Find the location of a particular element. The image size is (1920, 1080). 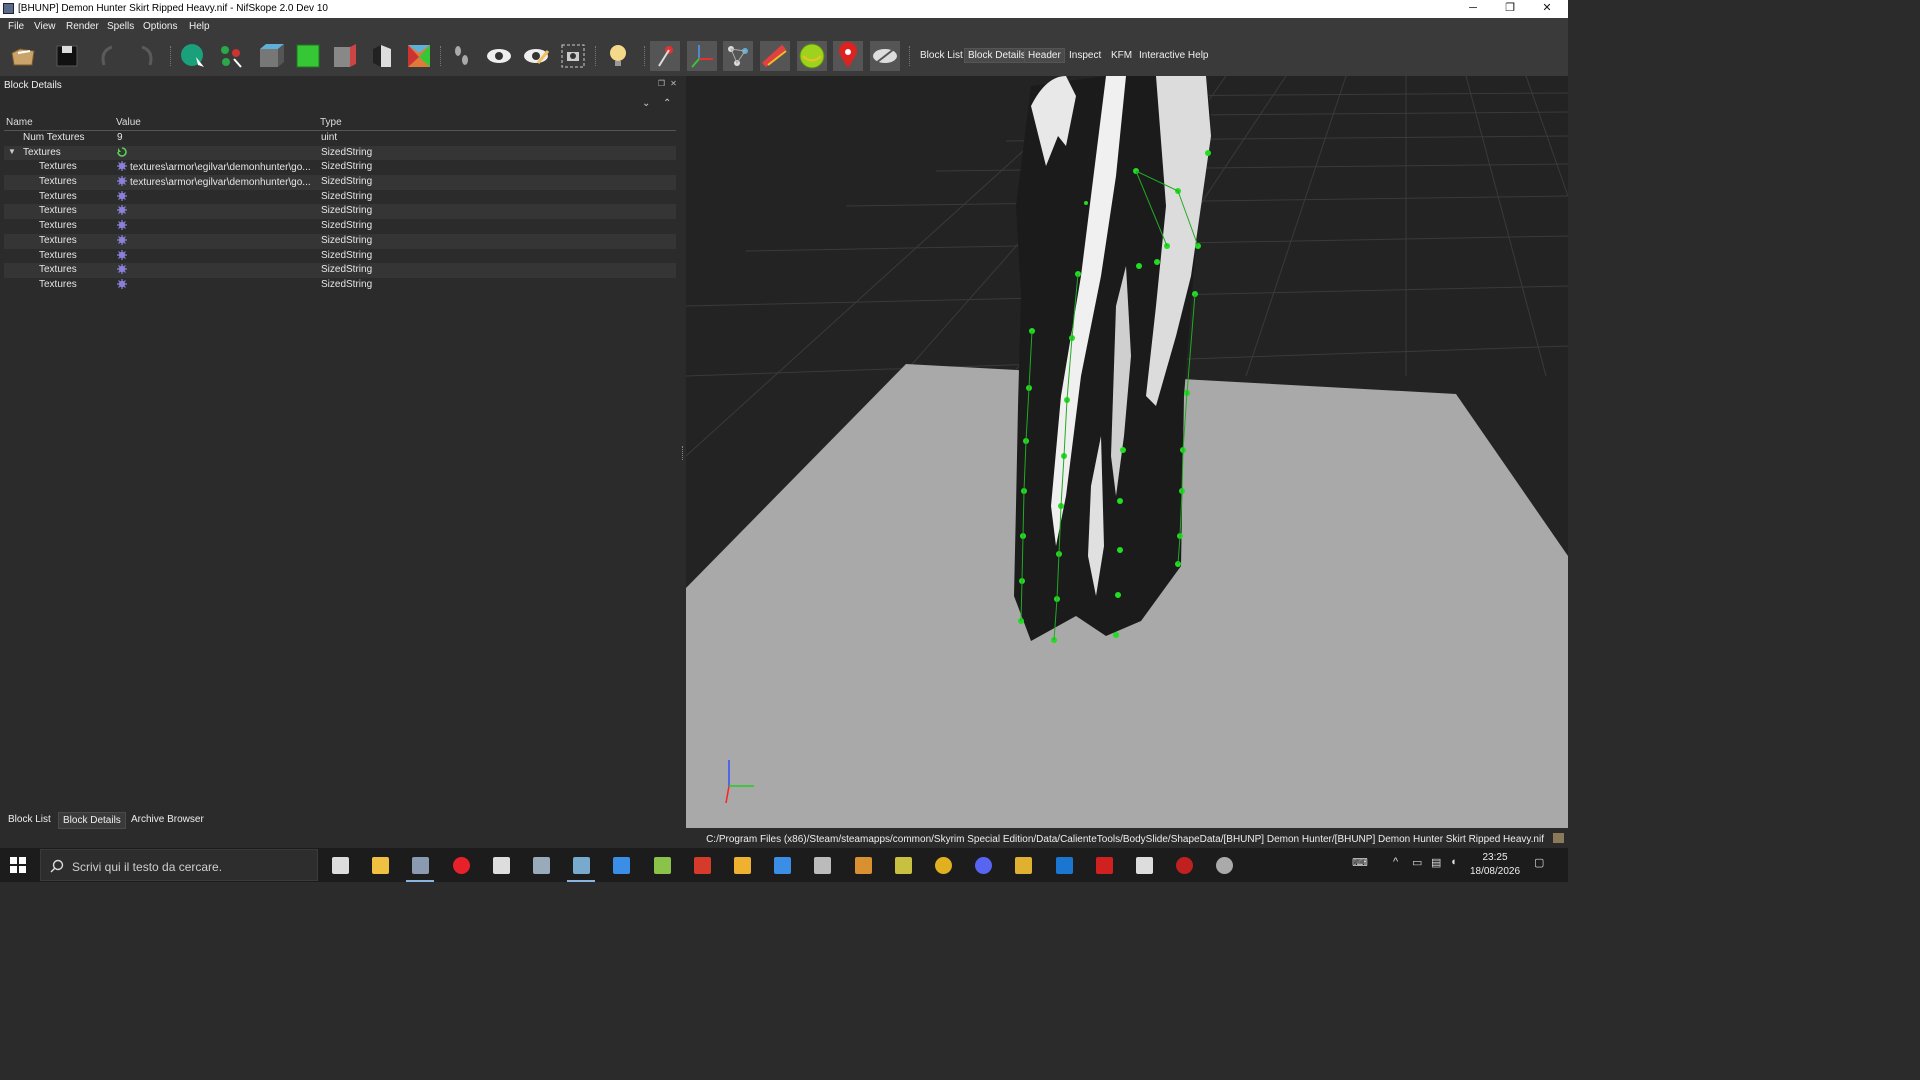

keyboard-icon: ⌨ is located at coordinates (1360, 862).